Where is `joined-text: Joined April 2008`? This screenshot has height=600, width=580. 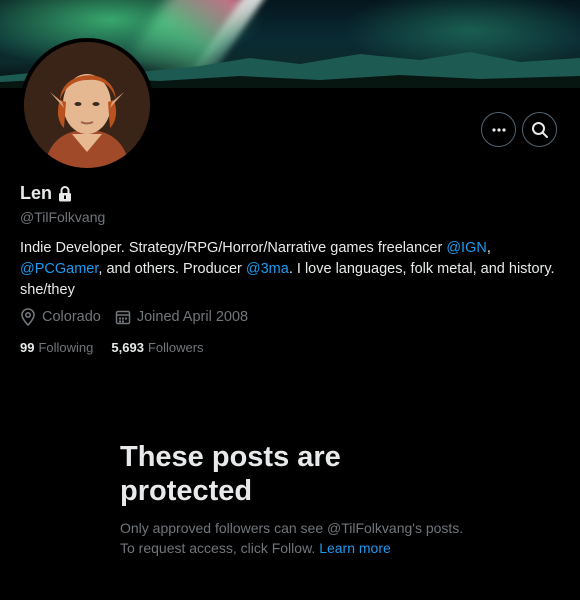
joined-text: Joined April 2008 is located at coordinates (192, 317).